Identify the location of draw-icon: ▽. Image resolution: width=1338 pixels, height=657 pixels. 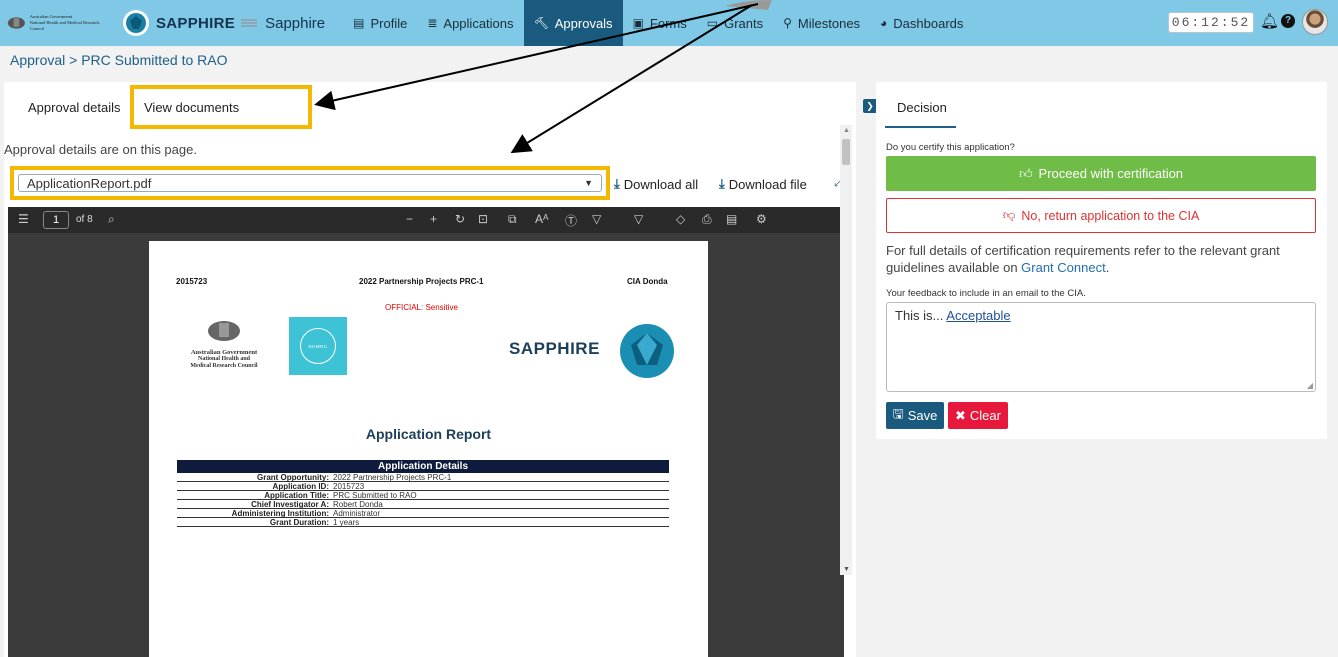
(638, 219).